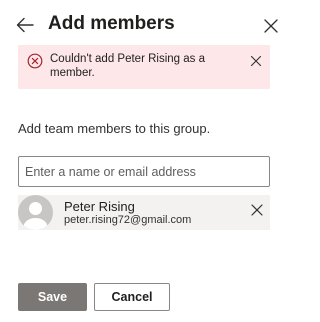 This screenshot has height=322, width=320. Describe the element at coordinates (257, 210) in the screenshot. I see `remove-member-icon` at that location.